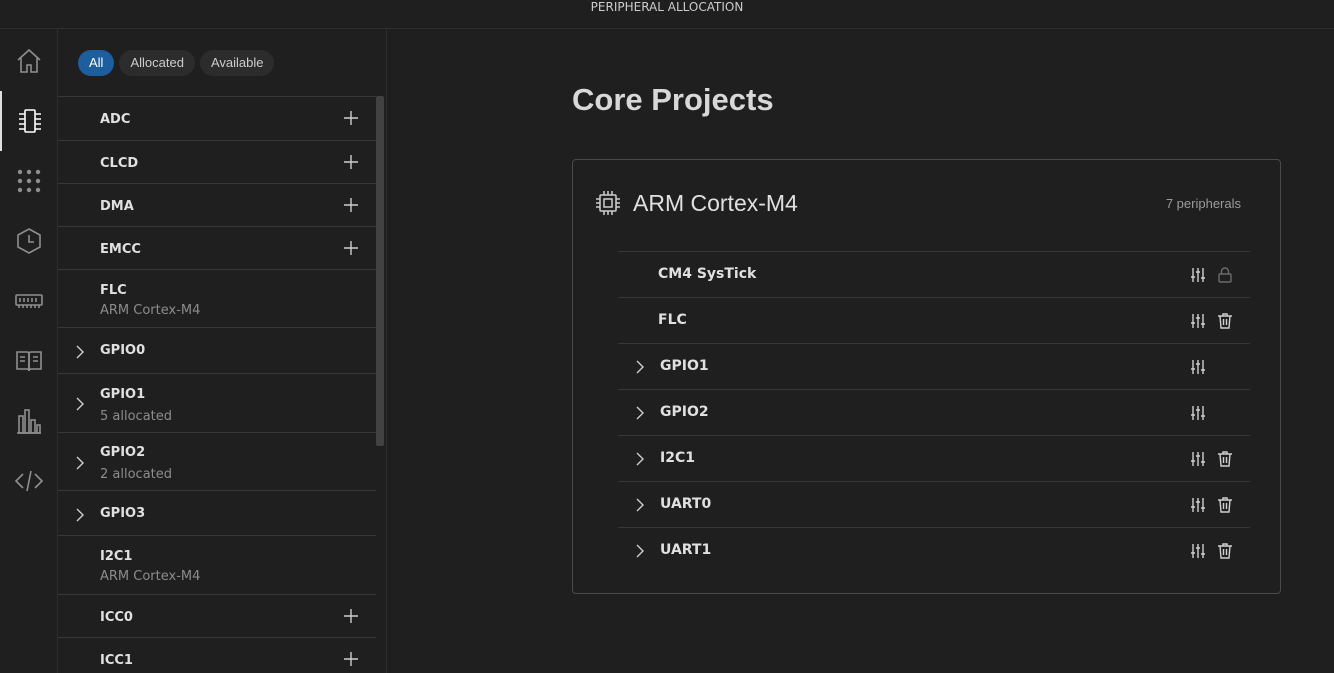  I want to click on allocation-name: CM4 SysTick, so click(707, 274).